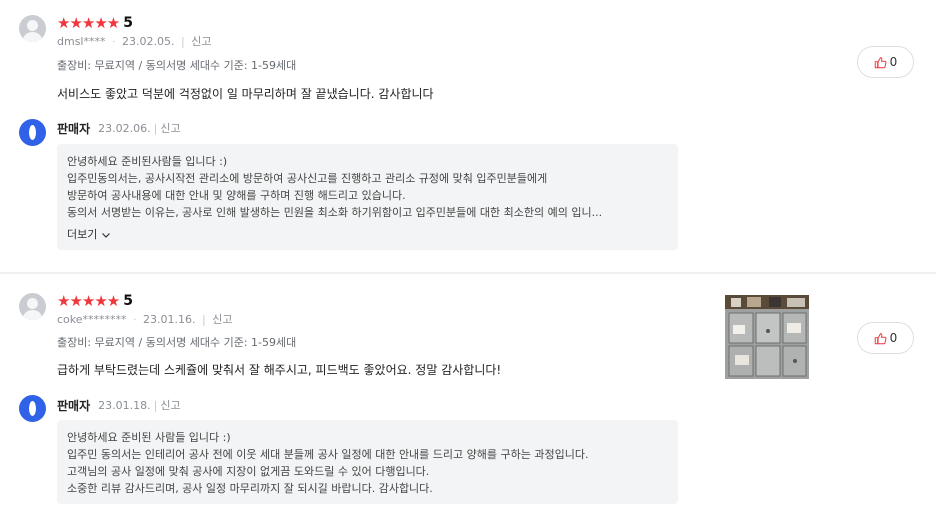  Describe the element at coordinates (468, 273) in the screenshot. I see `review-divider` at that location.